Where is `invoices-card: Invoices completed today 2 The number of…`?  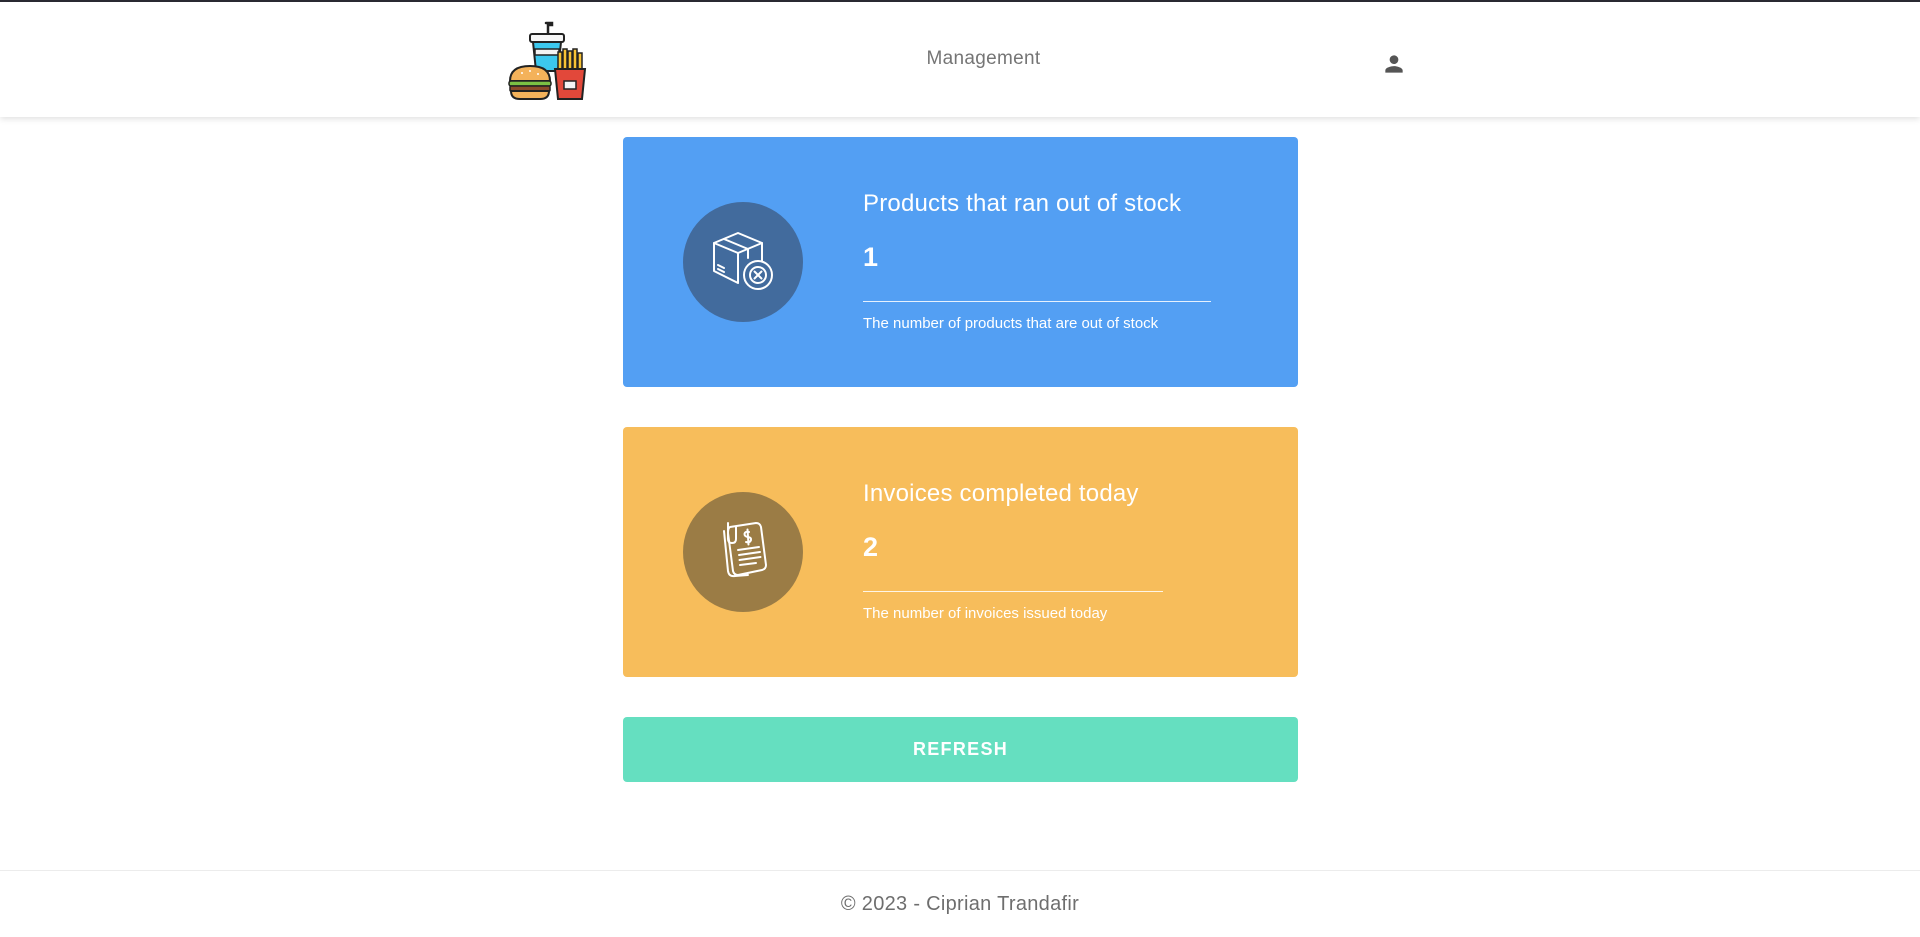
invoices-card: Invoices completed today 2 The number of… is located at coordinates (960, 552).